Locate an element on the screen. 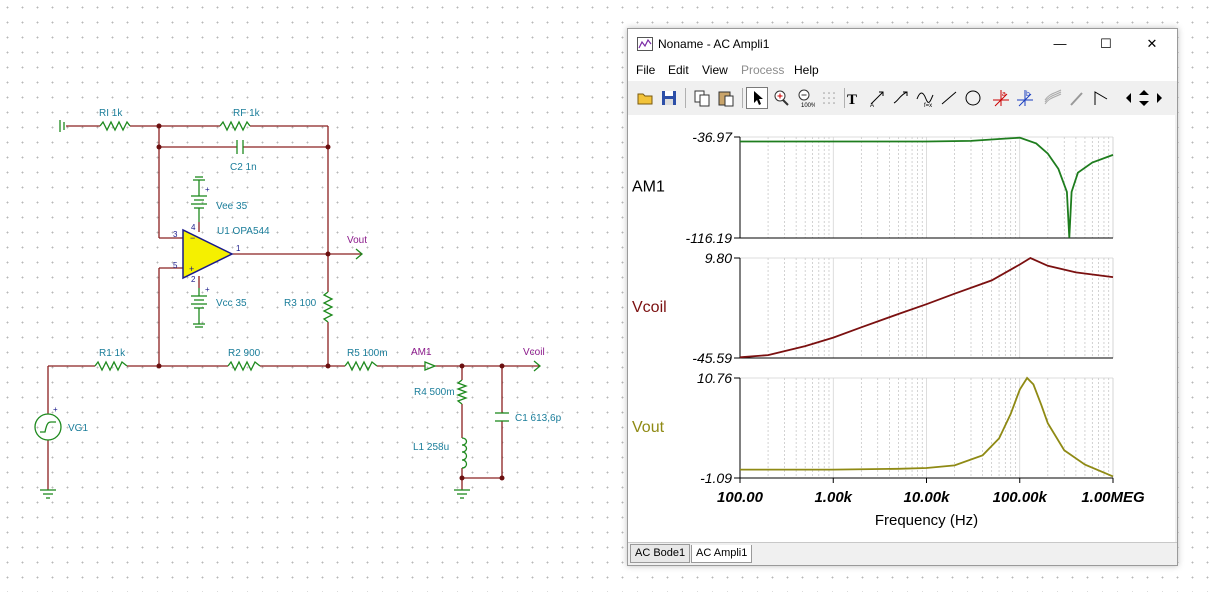 Image resolution: width=1210 pixels, height=592 pixels. arrow-text-button: A is located at coordinates (877, 98).